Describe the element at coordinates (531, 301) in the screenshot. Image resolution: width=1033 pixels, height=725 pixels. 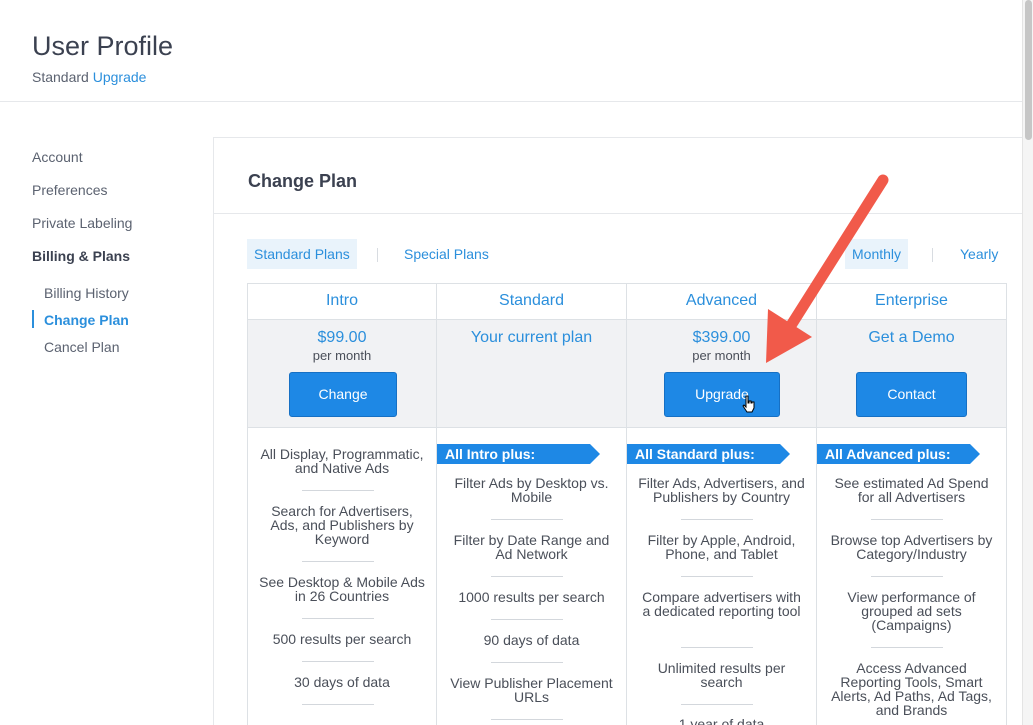
I see `plan-name: Standard` at that location.